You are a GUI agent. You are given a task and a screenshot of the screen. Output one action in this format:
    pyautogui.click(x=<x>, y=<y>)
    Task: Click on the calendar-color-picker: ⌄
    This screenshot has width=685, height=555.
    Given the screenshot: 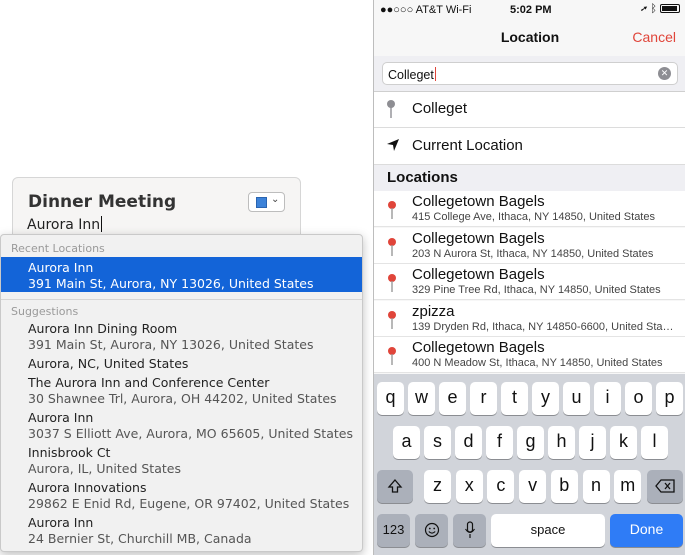 What is the action you would take?
    pyautogui.click(x=266, y=202)
    